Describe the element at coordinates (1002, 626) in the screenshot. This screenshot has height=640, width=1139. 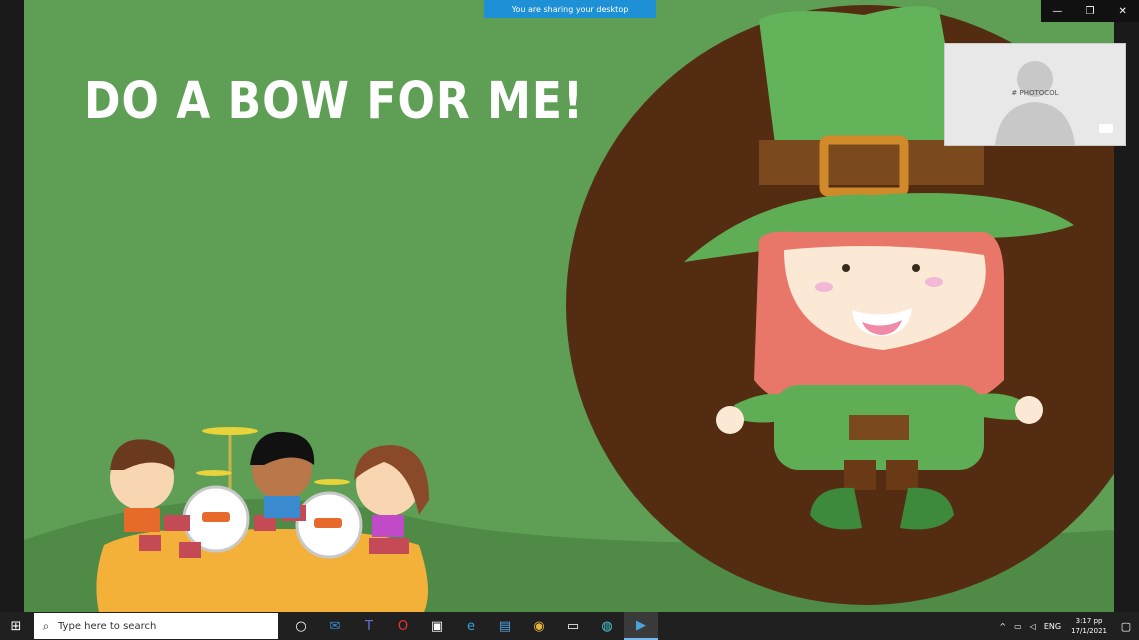
I see `tray-chevron: ^` at that location.